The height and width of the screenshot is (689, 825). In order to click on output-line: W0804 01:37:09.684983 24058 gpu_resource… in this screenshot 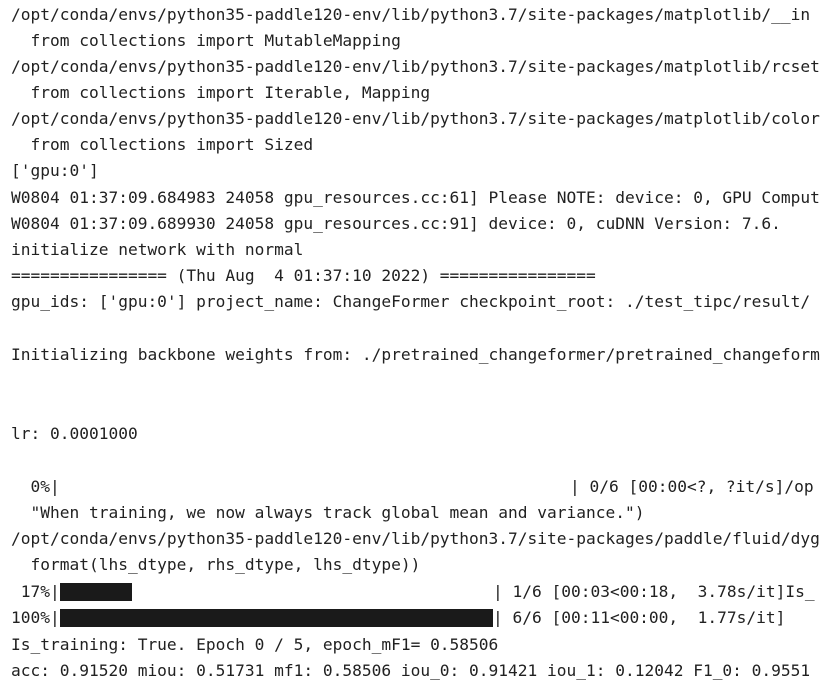, I will do `click(415, 197)`.